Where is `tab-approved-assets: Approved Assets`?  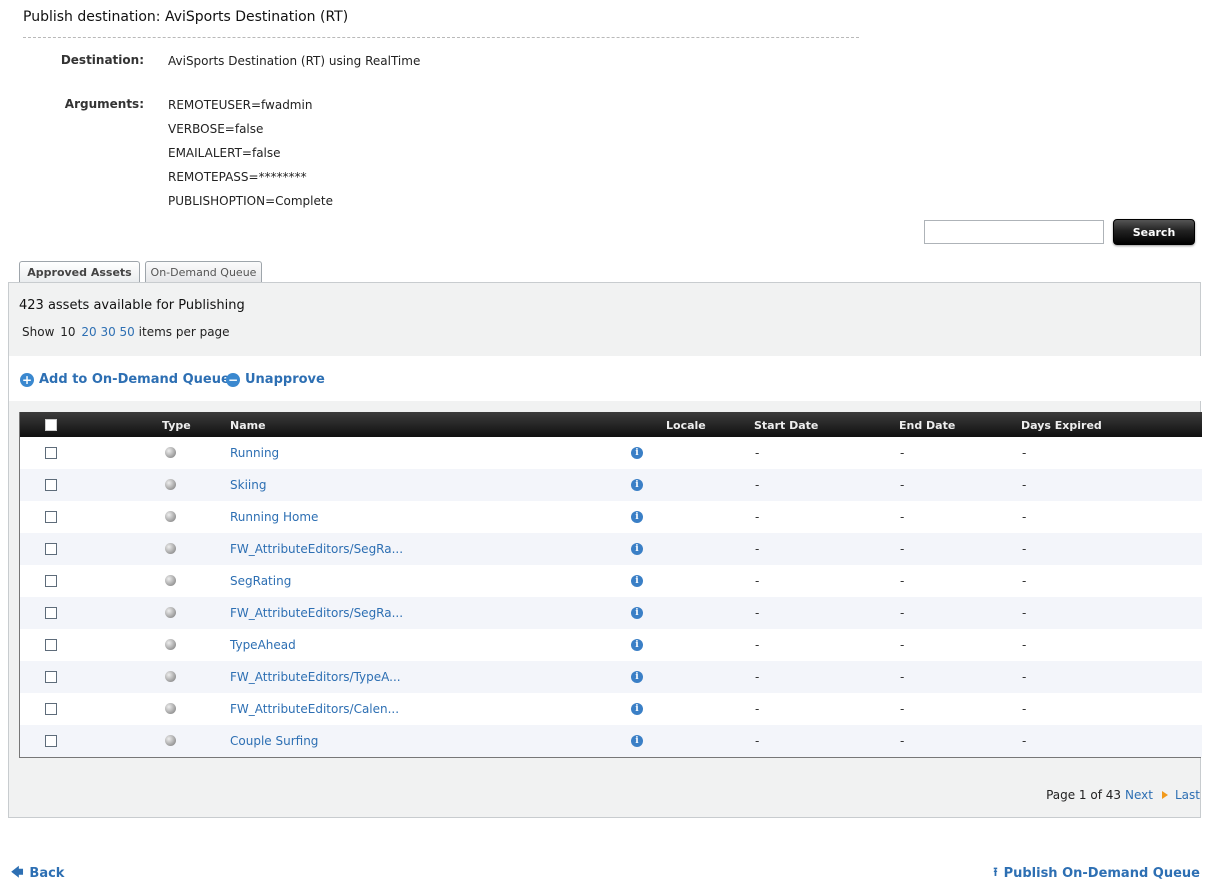 tab-approved-assets: Approved Assets is located at coordinates (79, 272).